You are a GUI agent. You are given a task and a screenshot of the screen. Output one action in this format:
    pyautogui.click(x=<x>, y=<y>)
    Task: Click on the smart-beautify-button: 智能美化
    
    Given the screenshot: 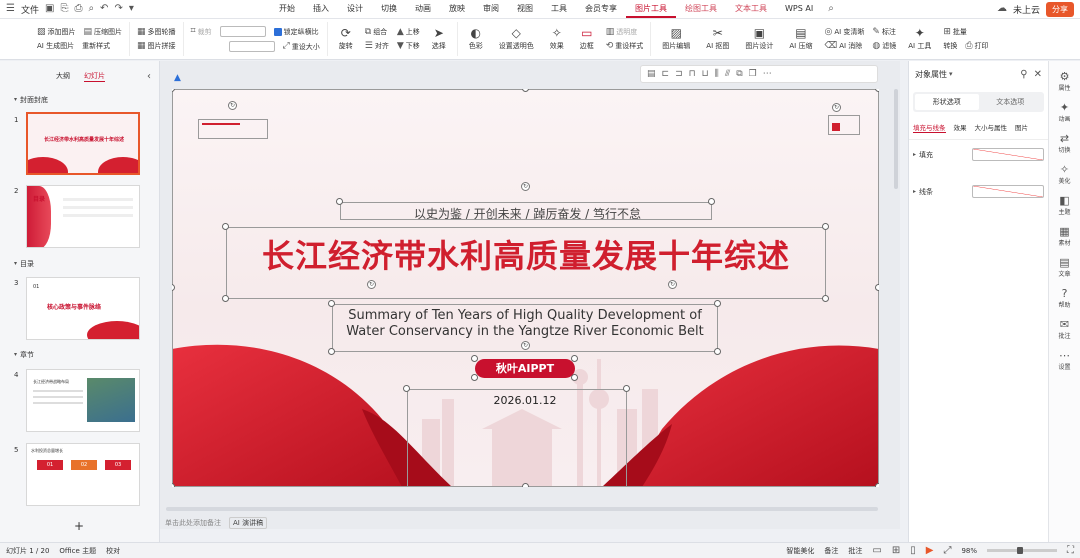 What is the action you would take?
    pyautogui.click(x=800, y=551)
    